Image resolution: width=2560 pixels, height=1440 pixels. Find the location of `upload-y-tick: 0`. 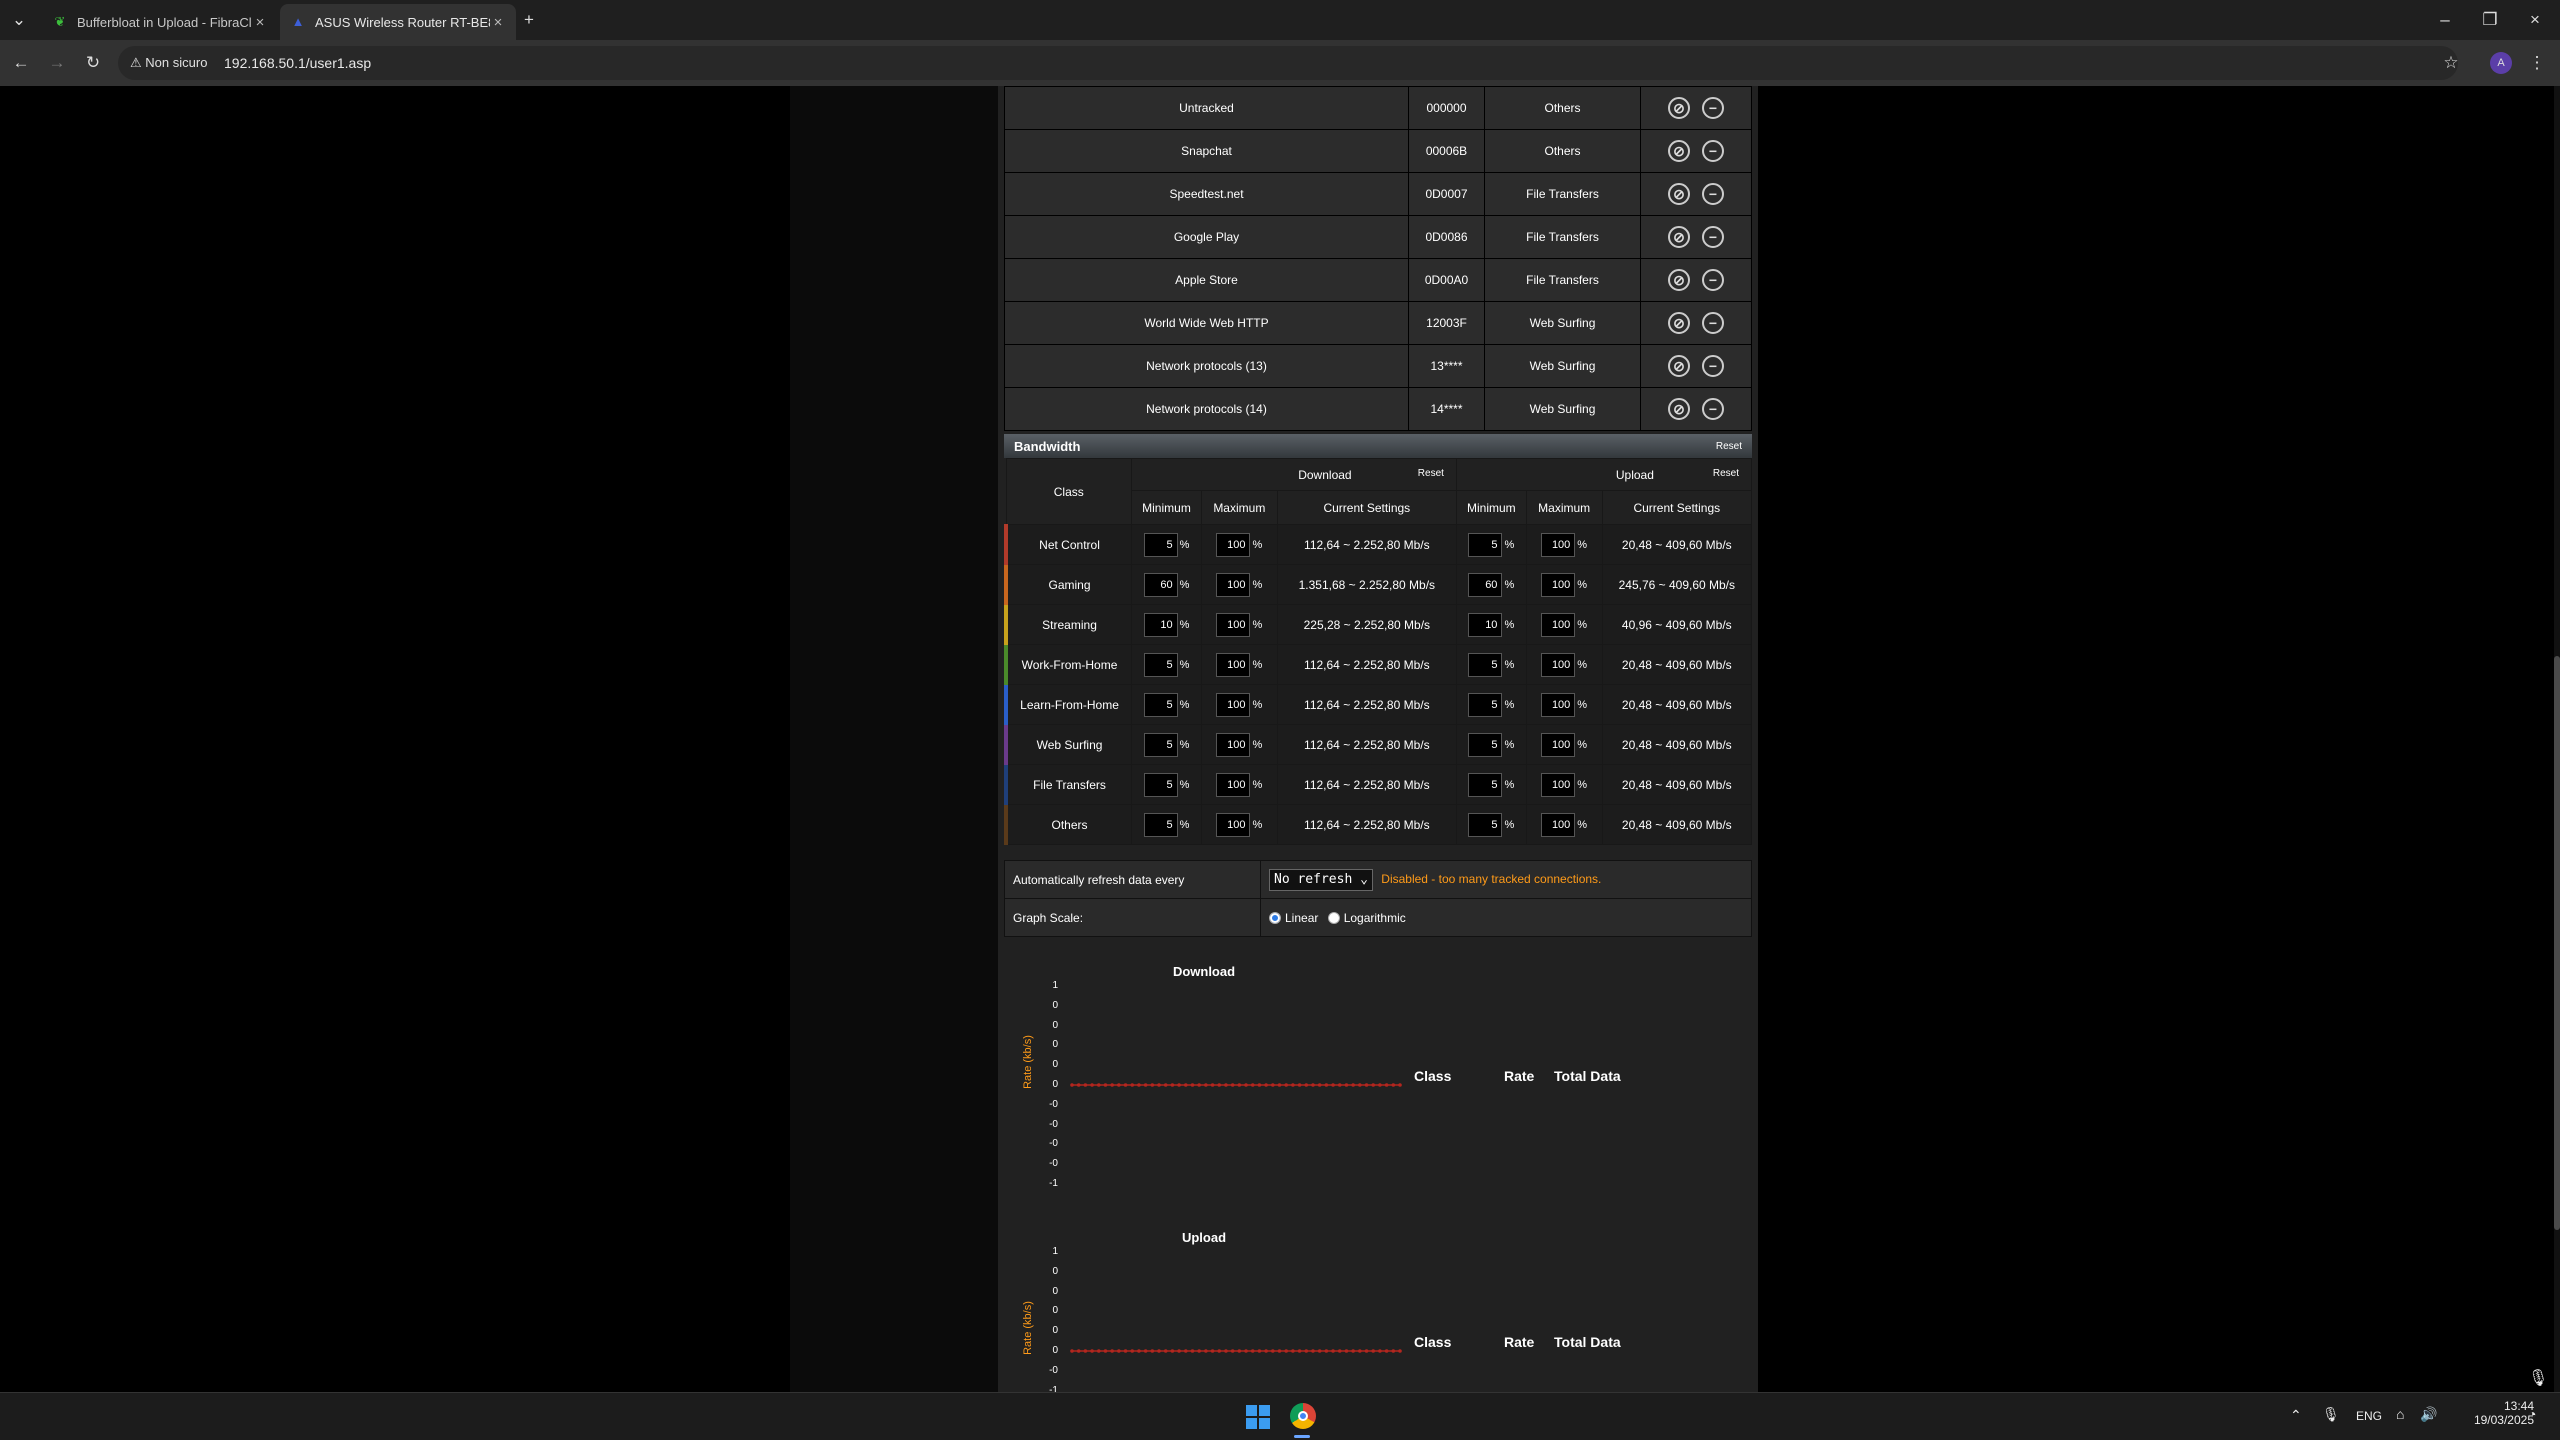

upload-y-tick: 0 is located at coordinates (1055, 1271).